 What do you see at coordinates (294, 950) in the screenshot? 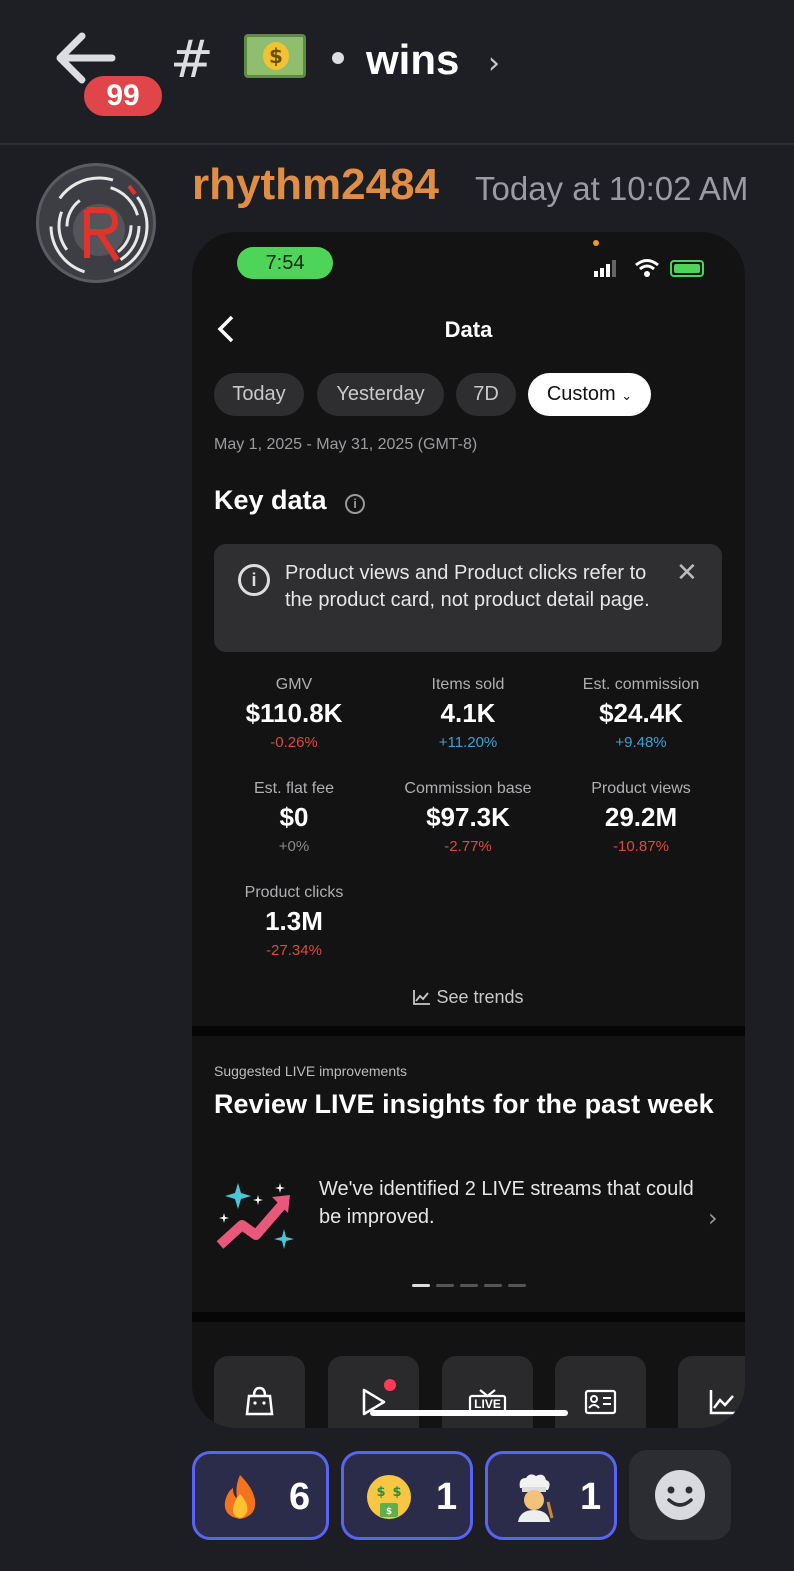
I see `metric-delta: -27.34%` at bounding box center [294, 950].